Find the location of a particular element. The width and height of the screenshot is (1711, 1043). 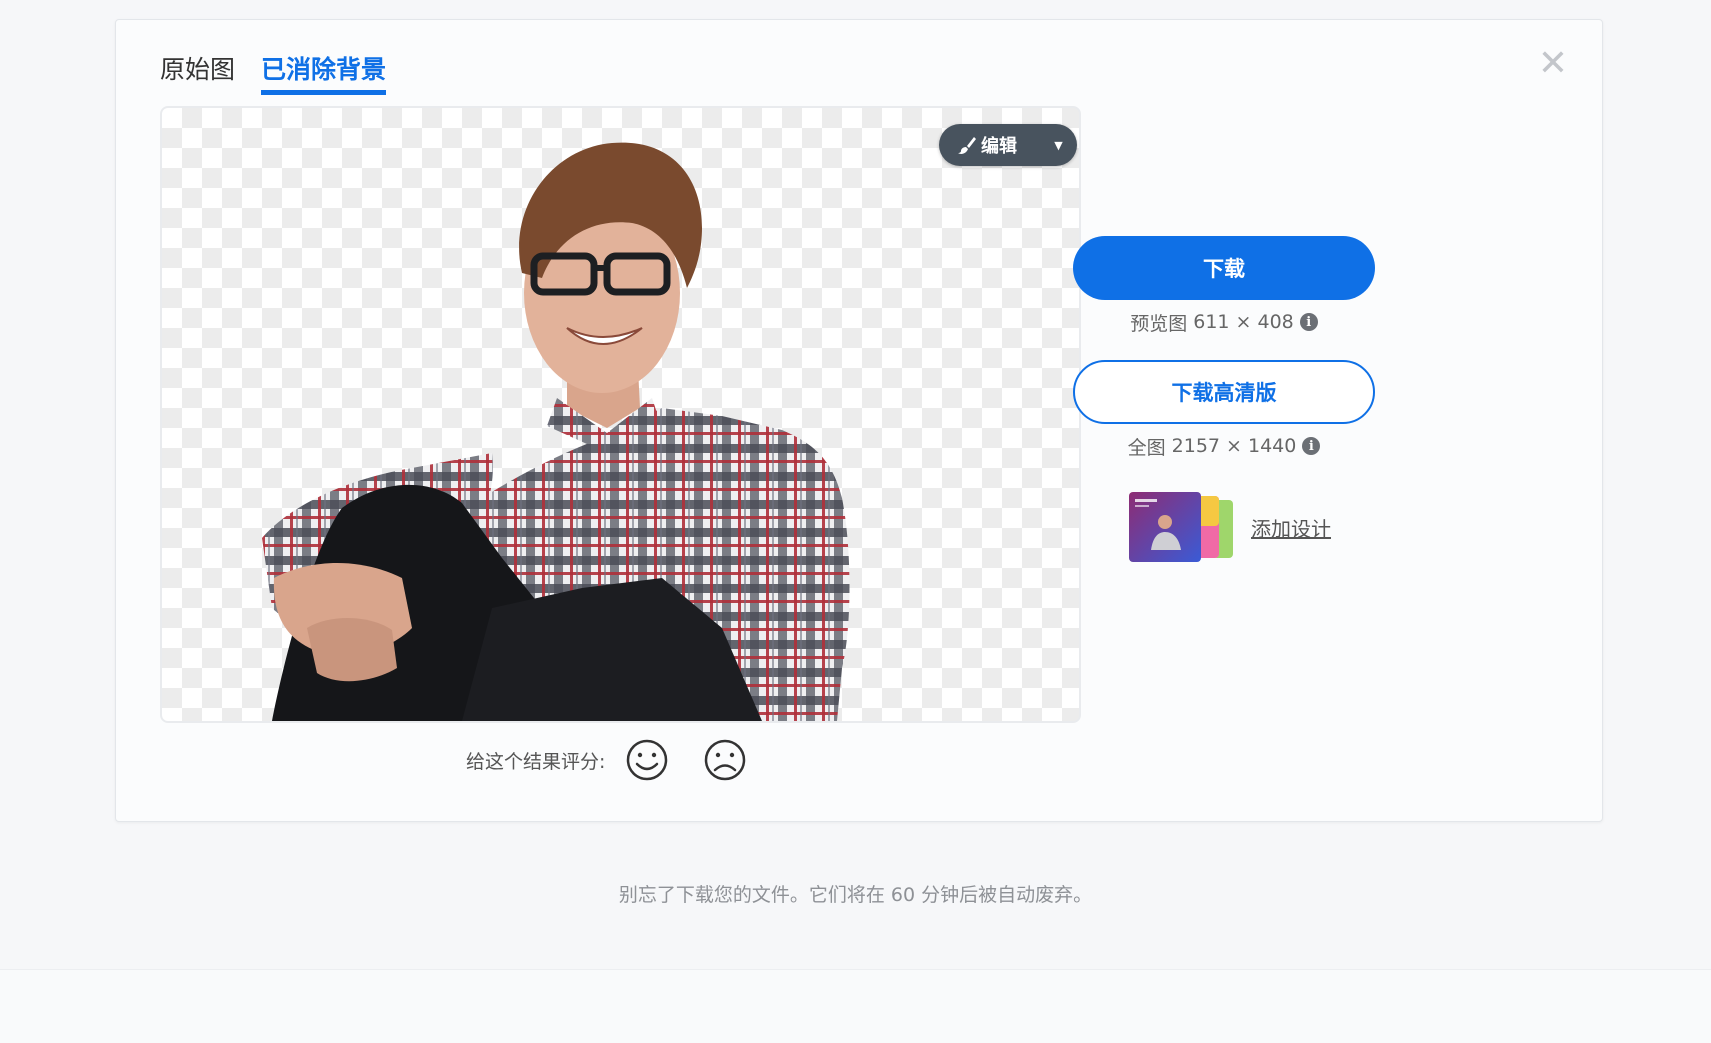

full-label: 全图 is located at coordinates (1146, 447).